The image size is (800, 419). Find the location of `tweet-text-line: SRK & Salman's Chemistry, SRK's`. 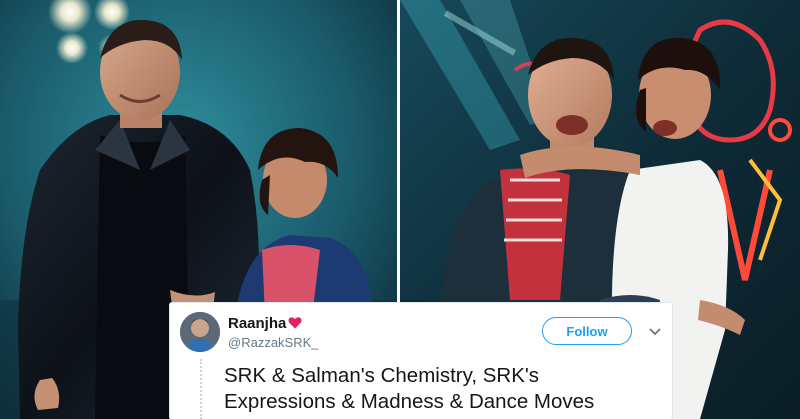

tweet-text-line: SRK & Salman's Chemistry, SRK's is located at coordinates (382, 375).